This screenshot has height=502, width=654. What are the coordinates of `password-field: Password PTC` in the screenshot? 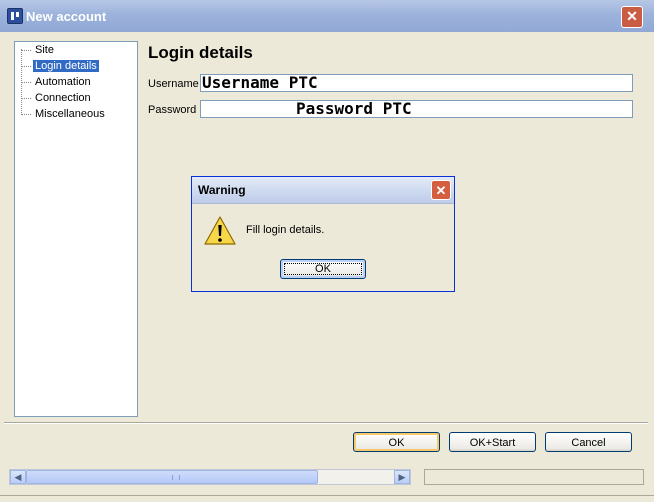 It's located at (416, 109).